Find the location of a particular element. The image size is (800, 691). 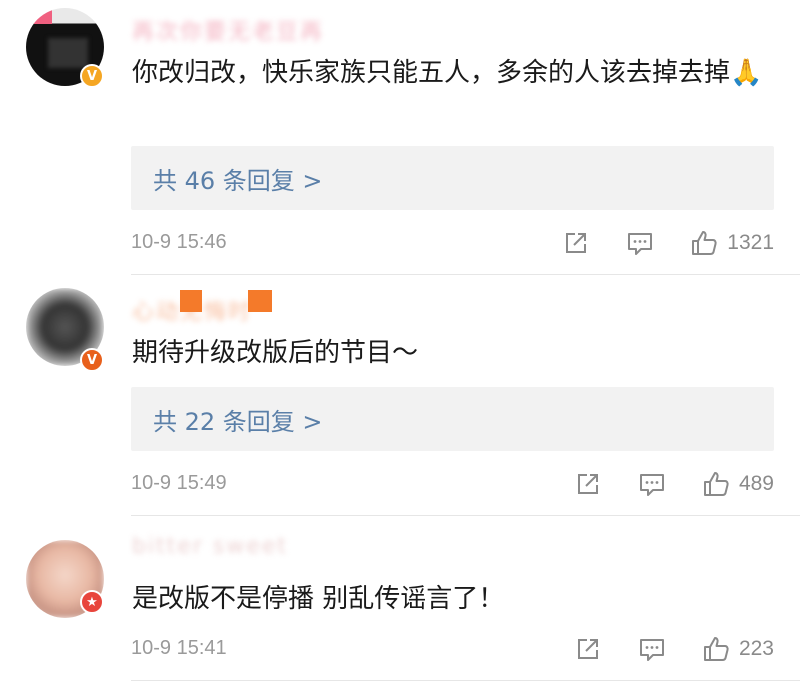

like-button: 1321 is located at coordinates (731, 243).